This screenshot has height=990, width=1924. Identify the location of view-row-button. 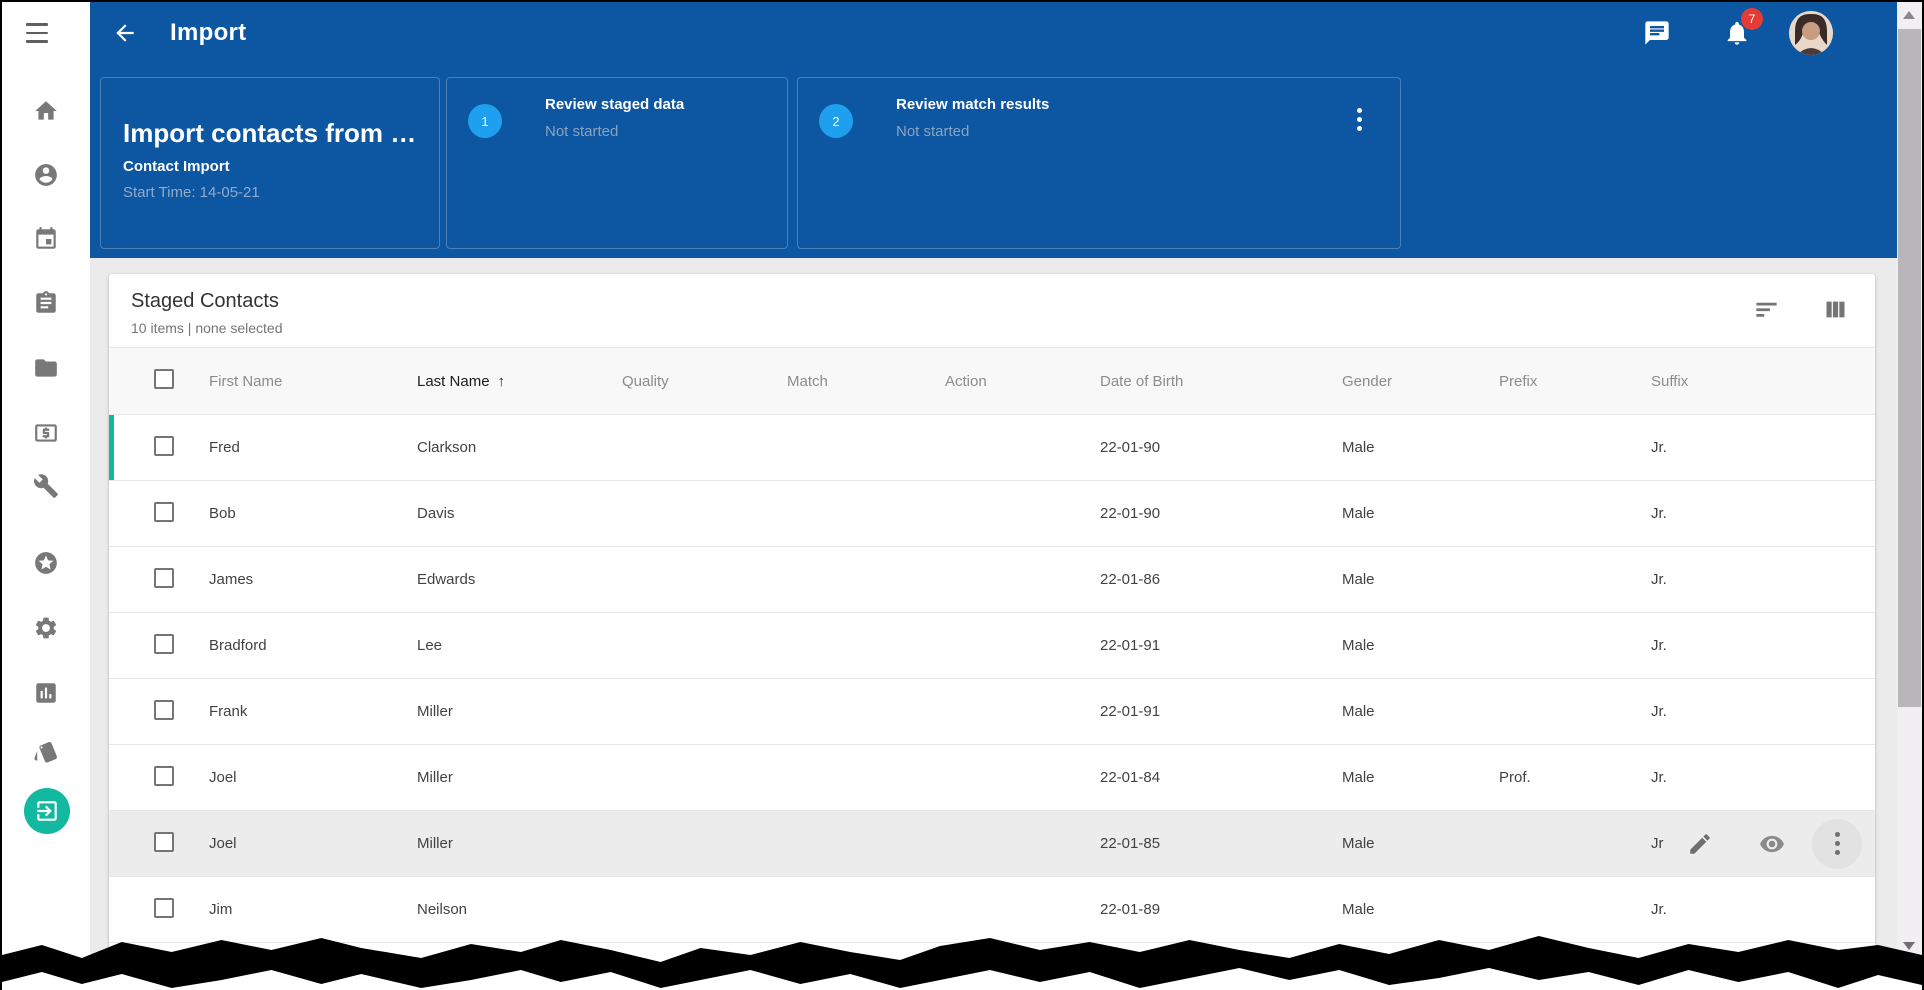
(1772, 844).